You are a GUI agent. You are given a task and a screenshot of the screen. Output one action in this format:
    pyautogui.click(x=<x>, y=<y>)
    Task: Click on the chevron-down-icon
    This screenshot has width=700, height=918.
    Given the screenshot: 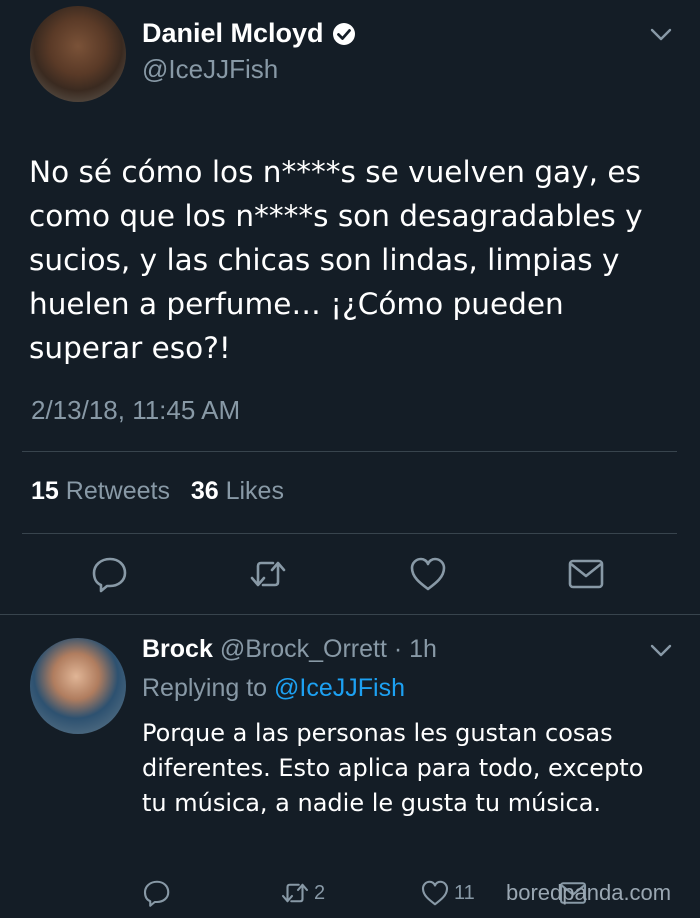 What is the action you would take?
    pyautogui.click(x=661, y=35)
    